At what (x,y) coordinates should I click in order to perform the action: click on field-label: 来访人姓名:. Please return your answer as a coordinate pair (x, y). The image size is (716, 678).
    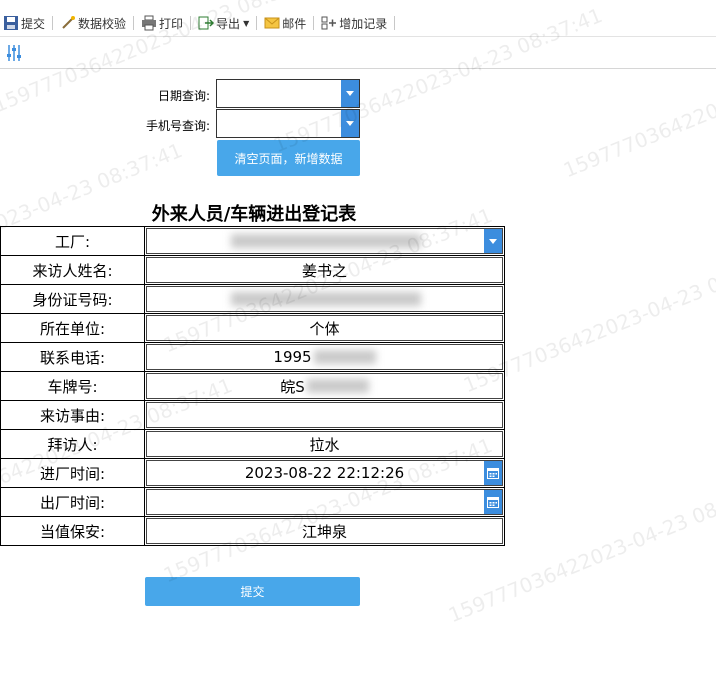
    Looking at the image, I should click on (72, 270).